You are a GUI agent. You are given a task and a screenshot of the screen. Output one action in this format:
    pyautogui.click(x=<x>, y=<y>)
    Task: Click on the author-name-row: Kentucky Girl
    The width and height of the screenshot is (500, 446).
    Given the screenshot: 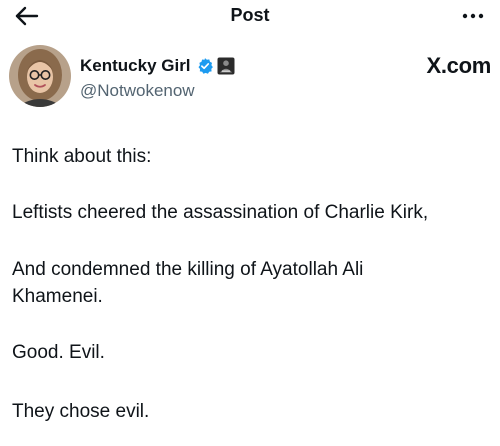 What is the action you would take?
    pyautogui.click(x=157, y=66)
    